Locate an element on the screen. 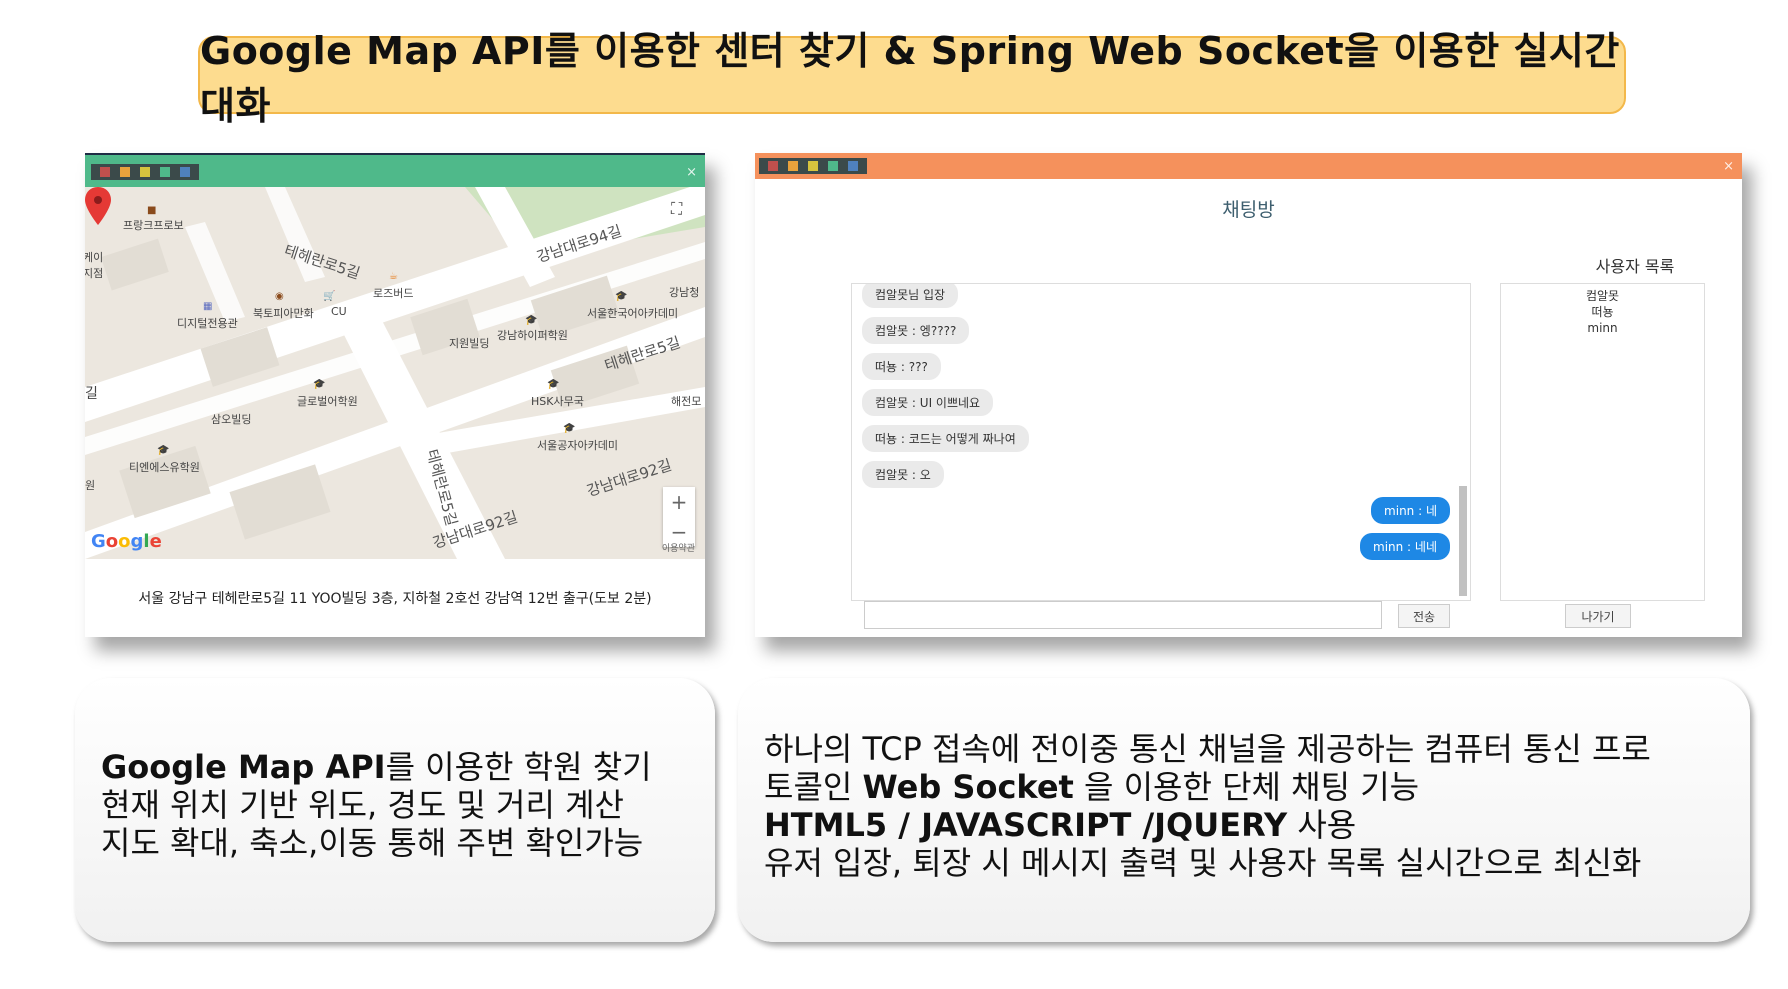 The height and width of the screenshot is (989, 1788). caption-text: Google Map API is located at coordinates (243, 767).